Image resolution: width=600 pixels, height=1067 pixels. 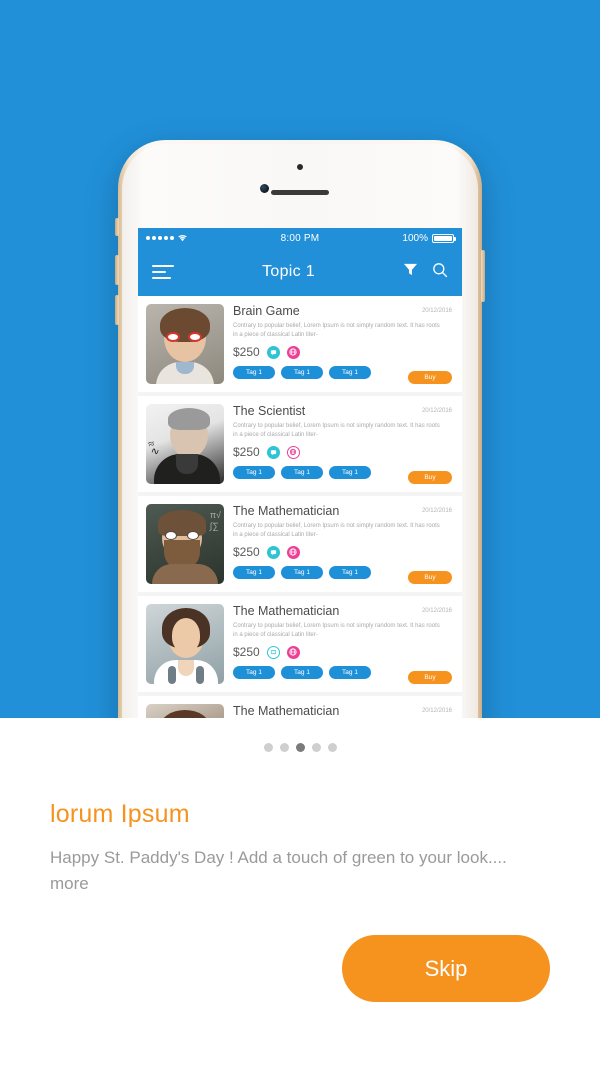 What do you see at coordinates (266, 311) in the screenshot?
I see `item-title: Brain Game` at bounding box center [266, 311].